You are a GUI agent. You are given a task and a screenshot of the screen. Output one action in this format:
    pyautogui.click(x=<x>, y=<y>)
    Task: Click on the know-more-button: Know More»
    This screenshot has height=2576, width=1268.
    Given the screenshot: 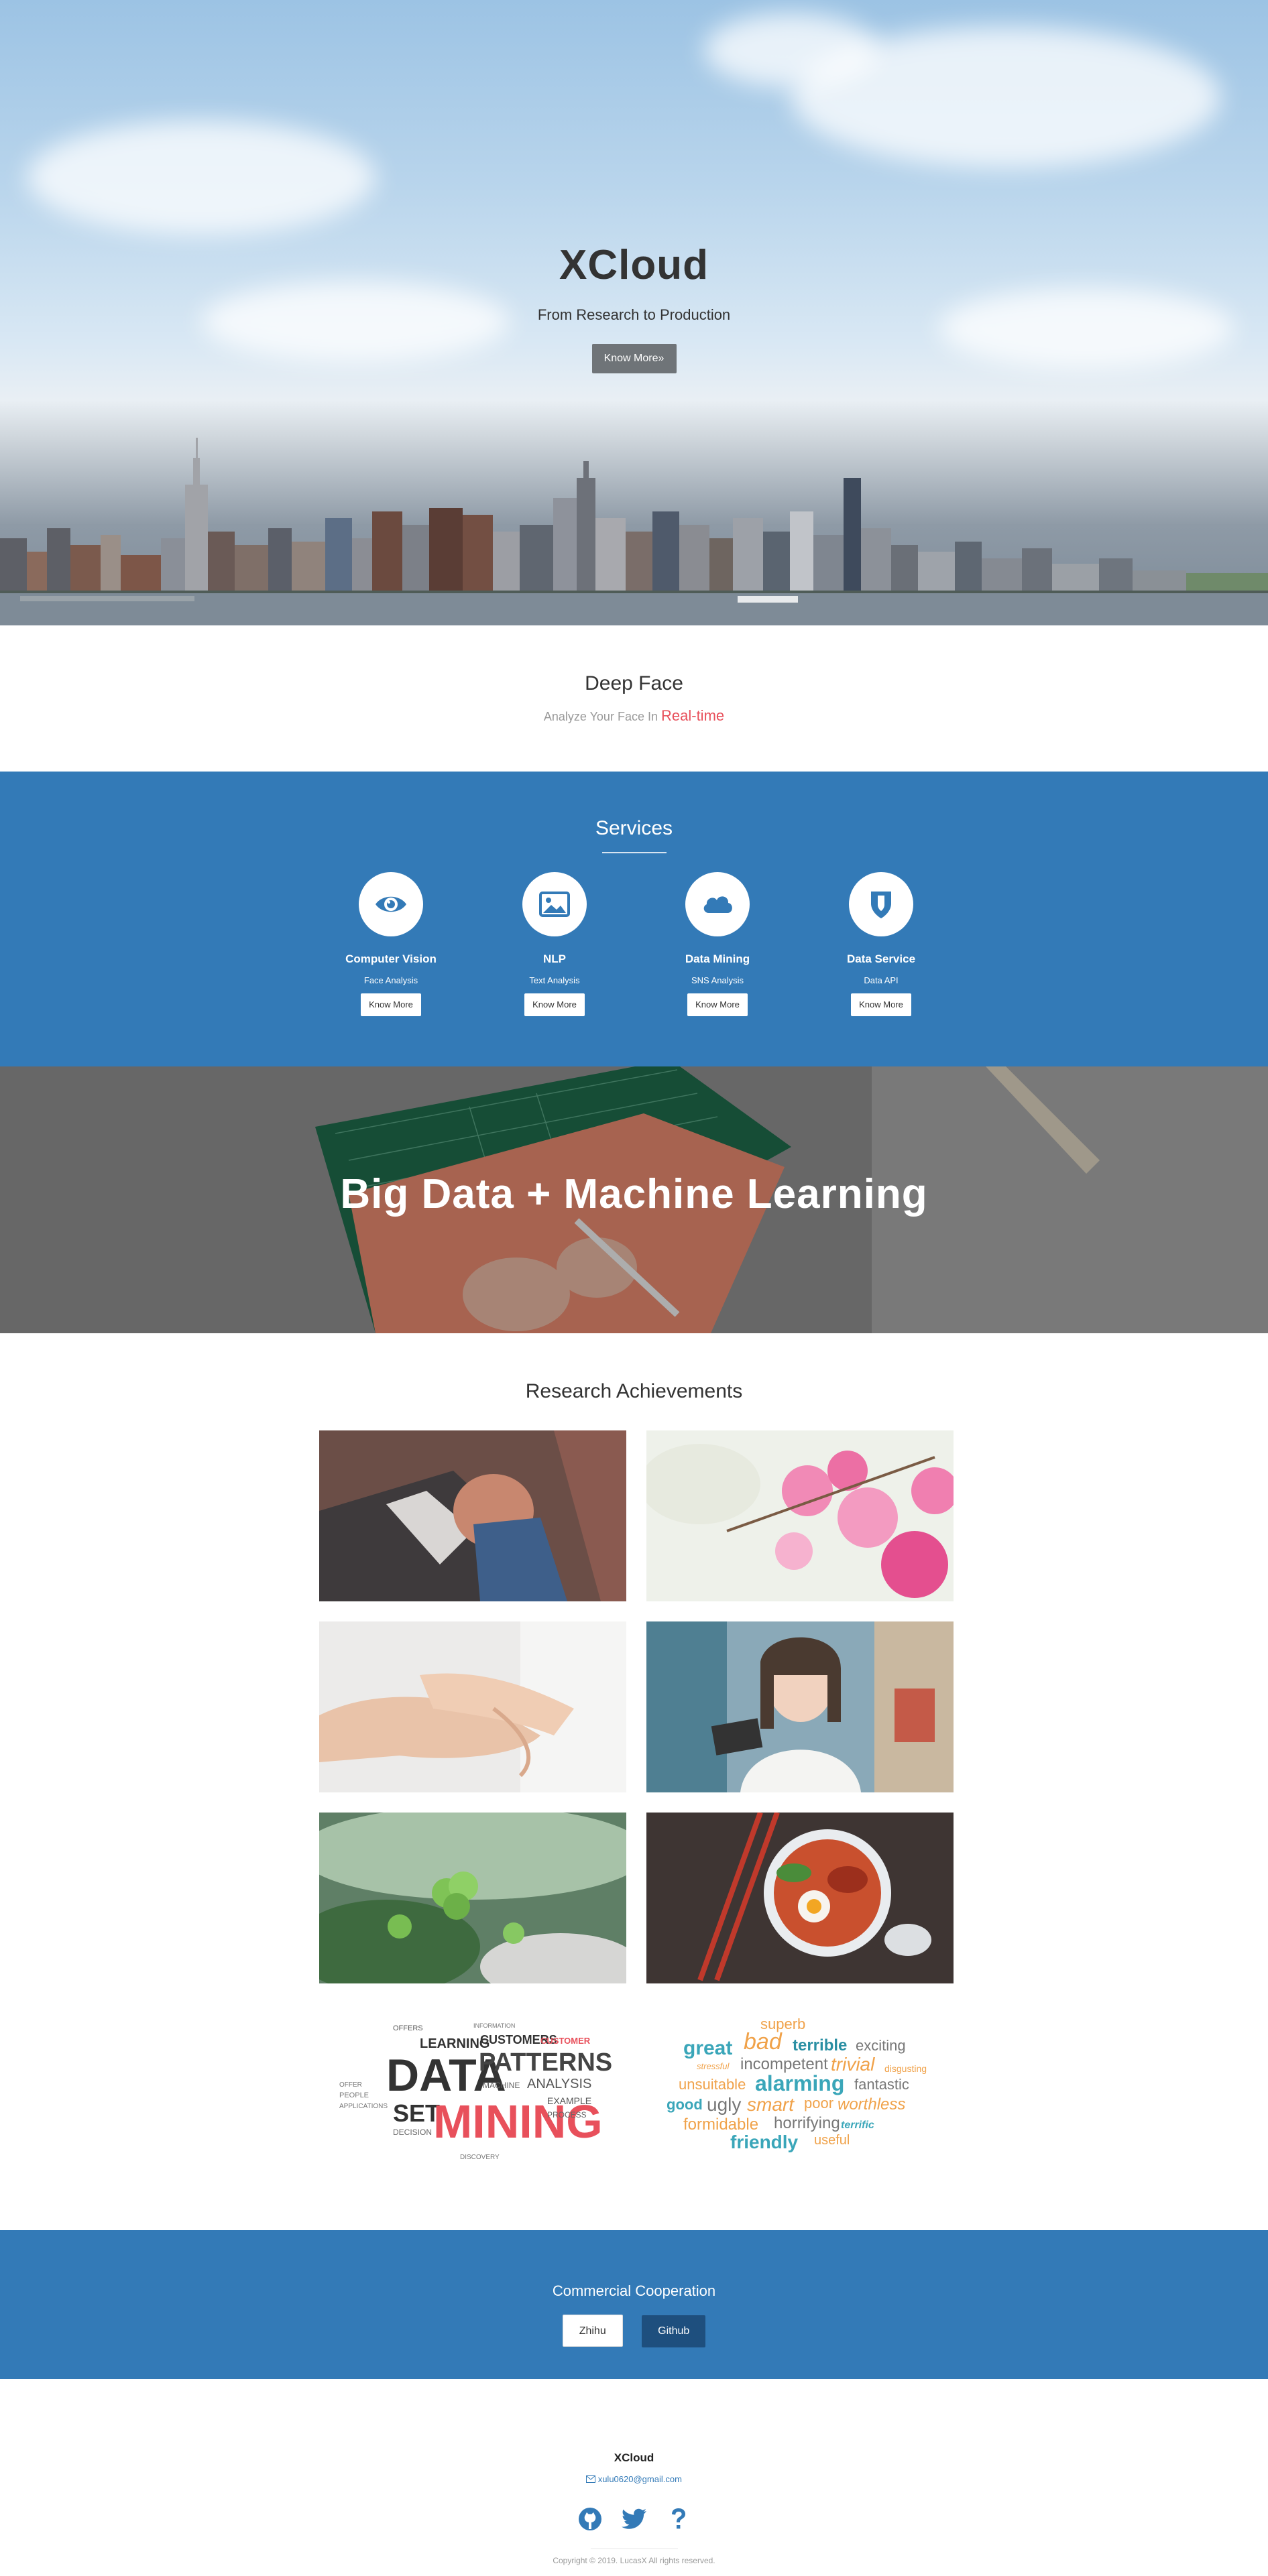 What is the action you would take?
    pyautogui.click(x=634, y=358)
    